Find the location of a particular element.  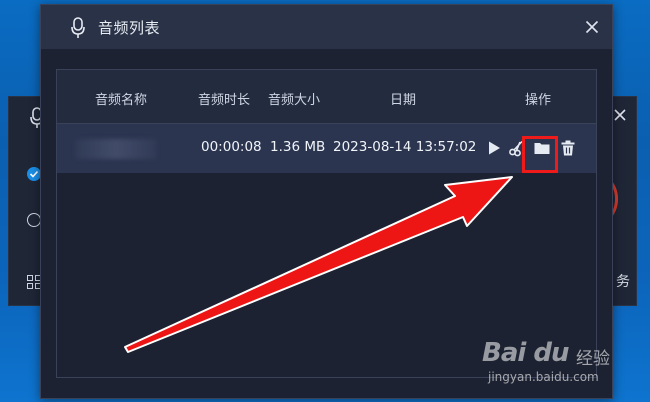

watermark-cn: 经验 is located at coordinates (593, 359).